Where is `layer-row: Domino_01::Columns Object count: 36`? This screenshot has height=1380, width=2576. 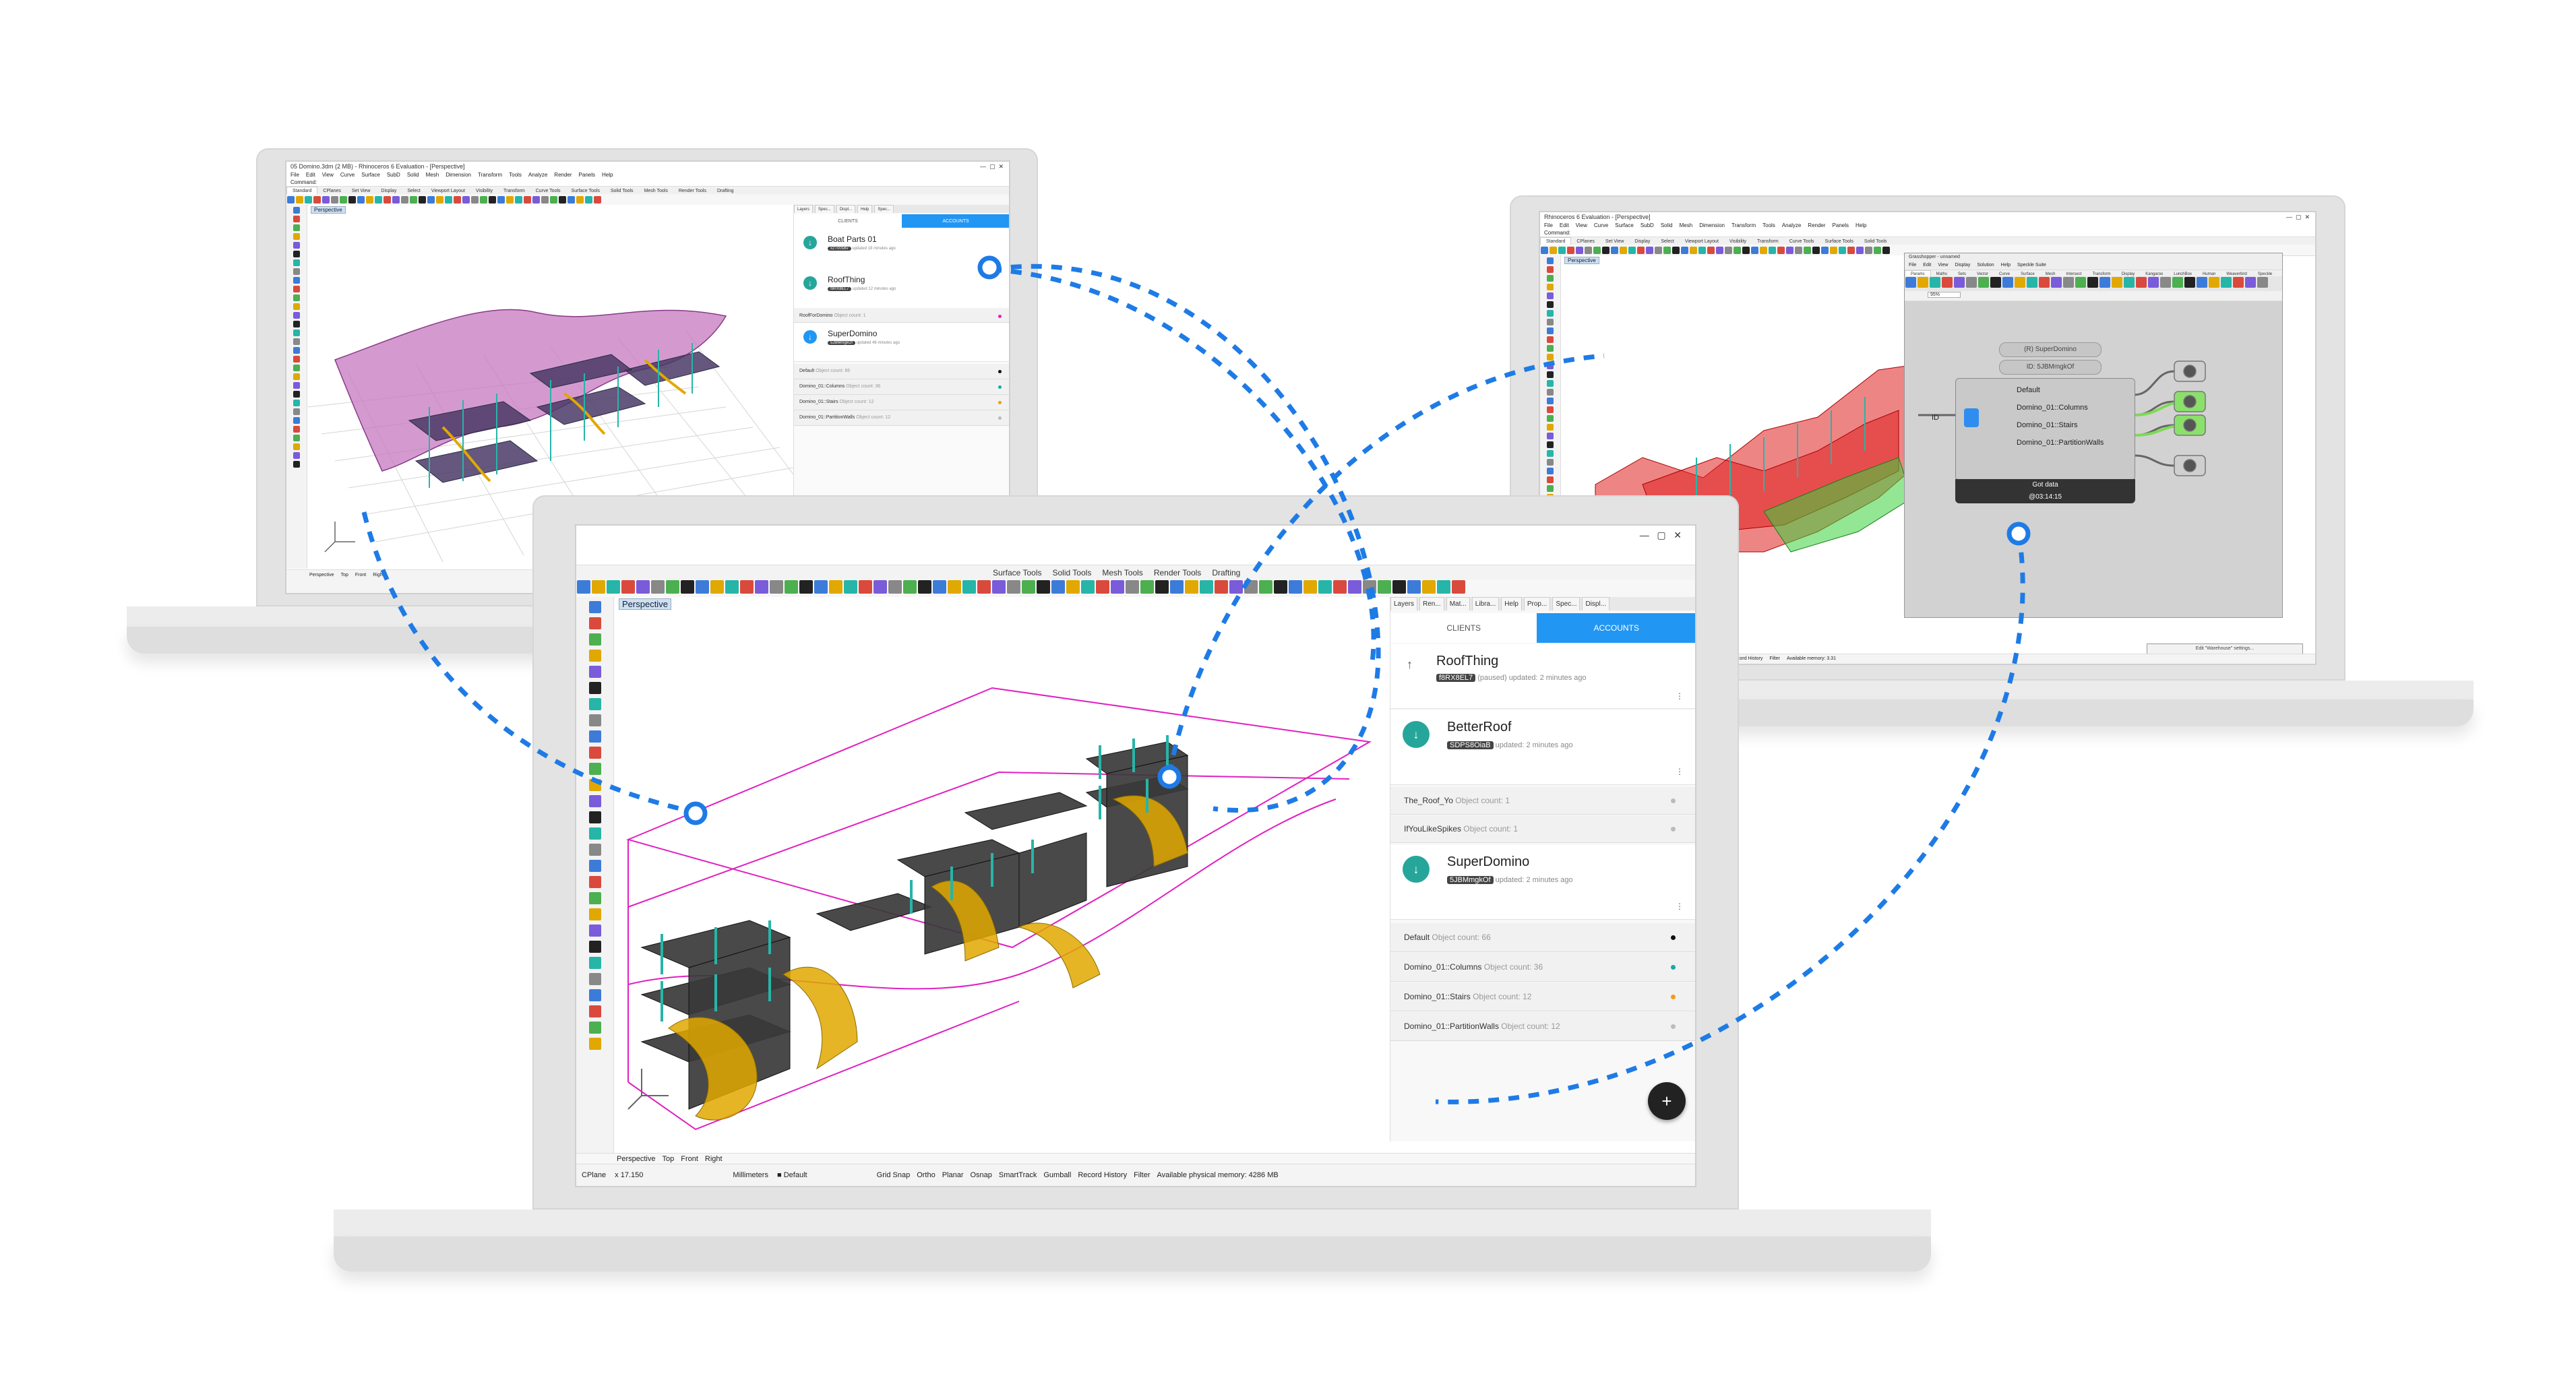
layer-row: Domino_01::Columns Object count: 36 is located at coordinates (902, 387).